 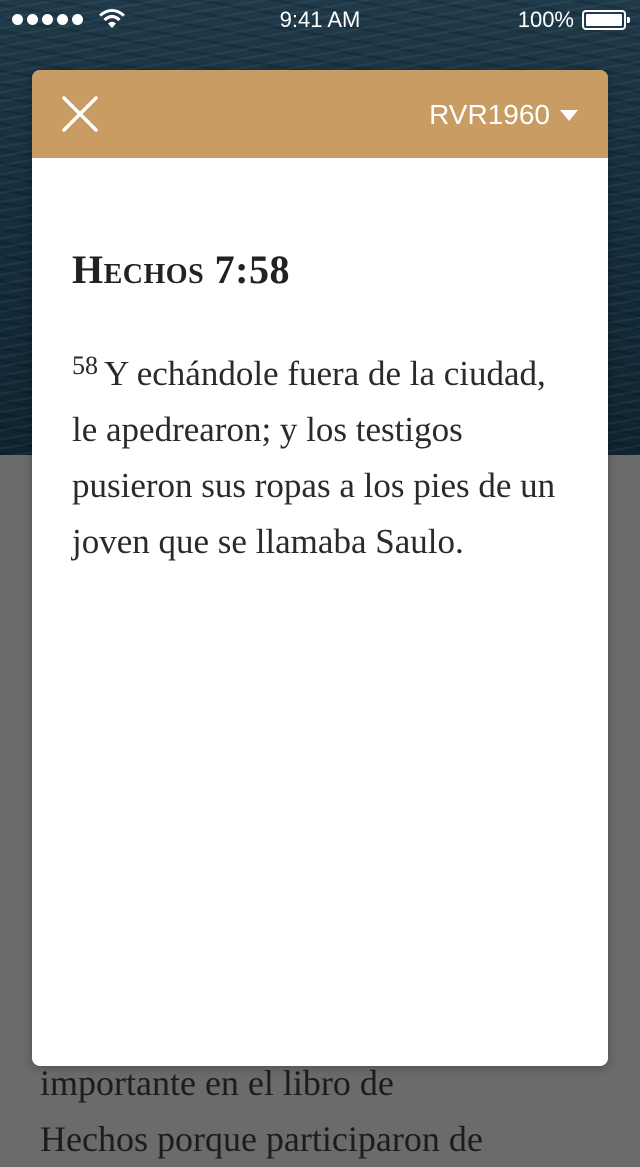 I want to click on verse-number: 58, so click(x=85, y=365).